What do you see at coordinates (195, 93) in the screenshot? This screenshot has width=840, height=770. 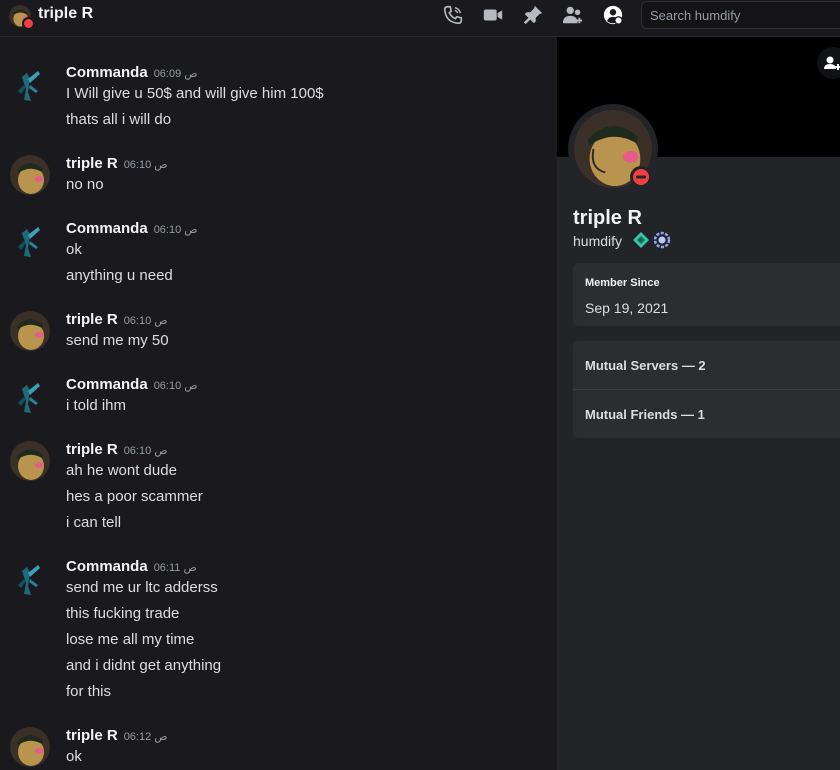 I see `message-text: I Will give u 50$ and will give him 100$` at bounding box center [195, 93].